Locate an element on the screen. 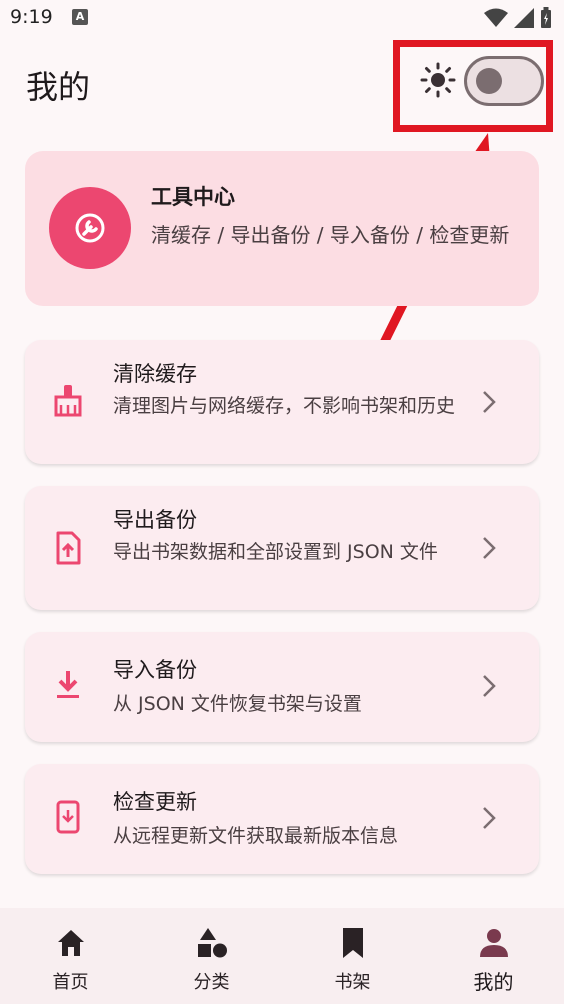 This screenshot has width=564, height=1004. tools-center-card: 工具中心 清缓存 / 导出备份 / 导入备份 / 检查更新 is located at coordinates (282, 228).